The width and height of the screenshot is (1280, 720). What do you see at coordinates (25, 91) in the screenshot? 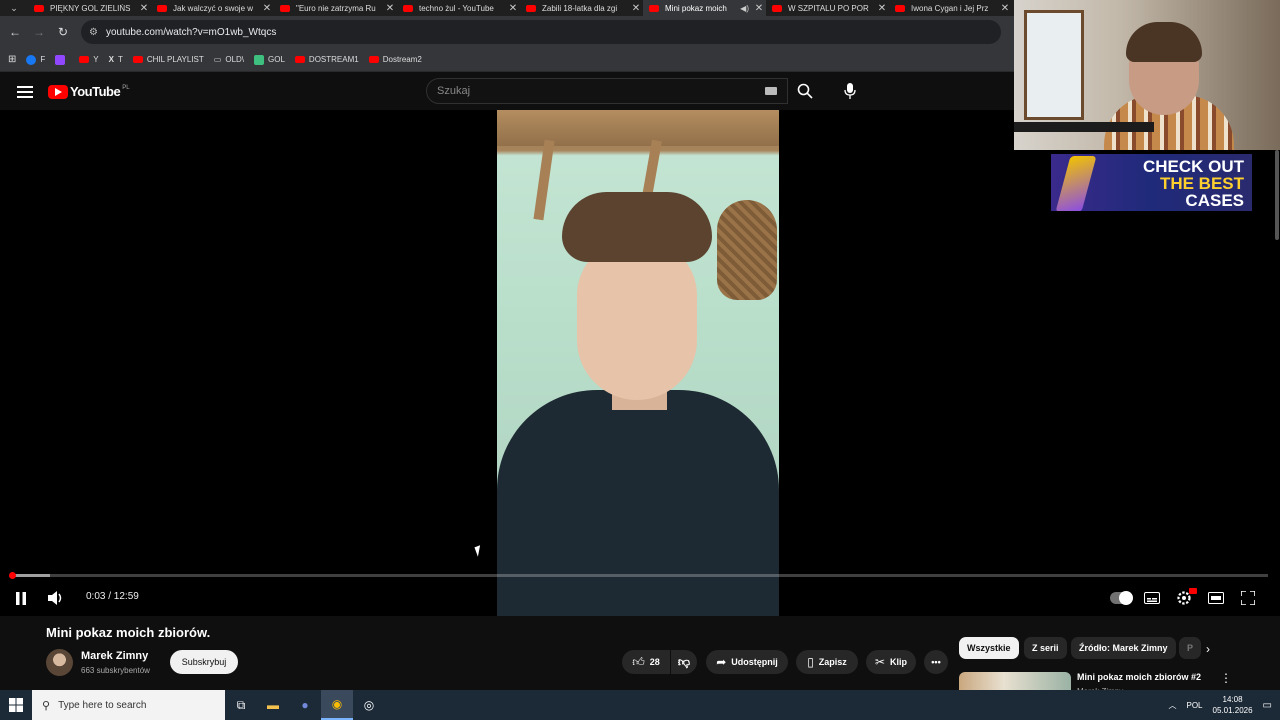
I see `menu-hamburger-icon` at bounding box center [25, 91].